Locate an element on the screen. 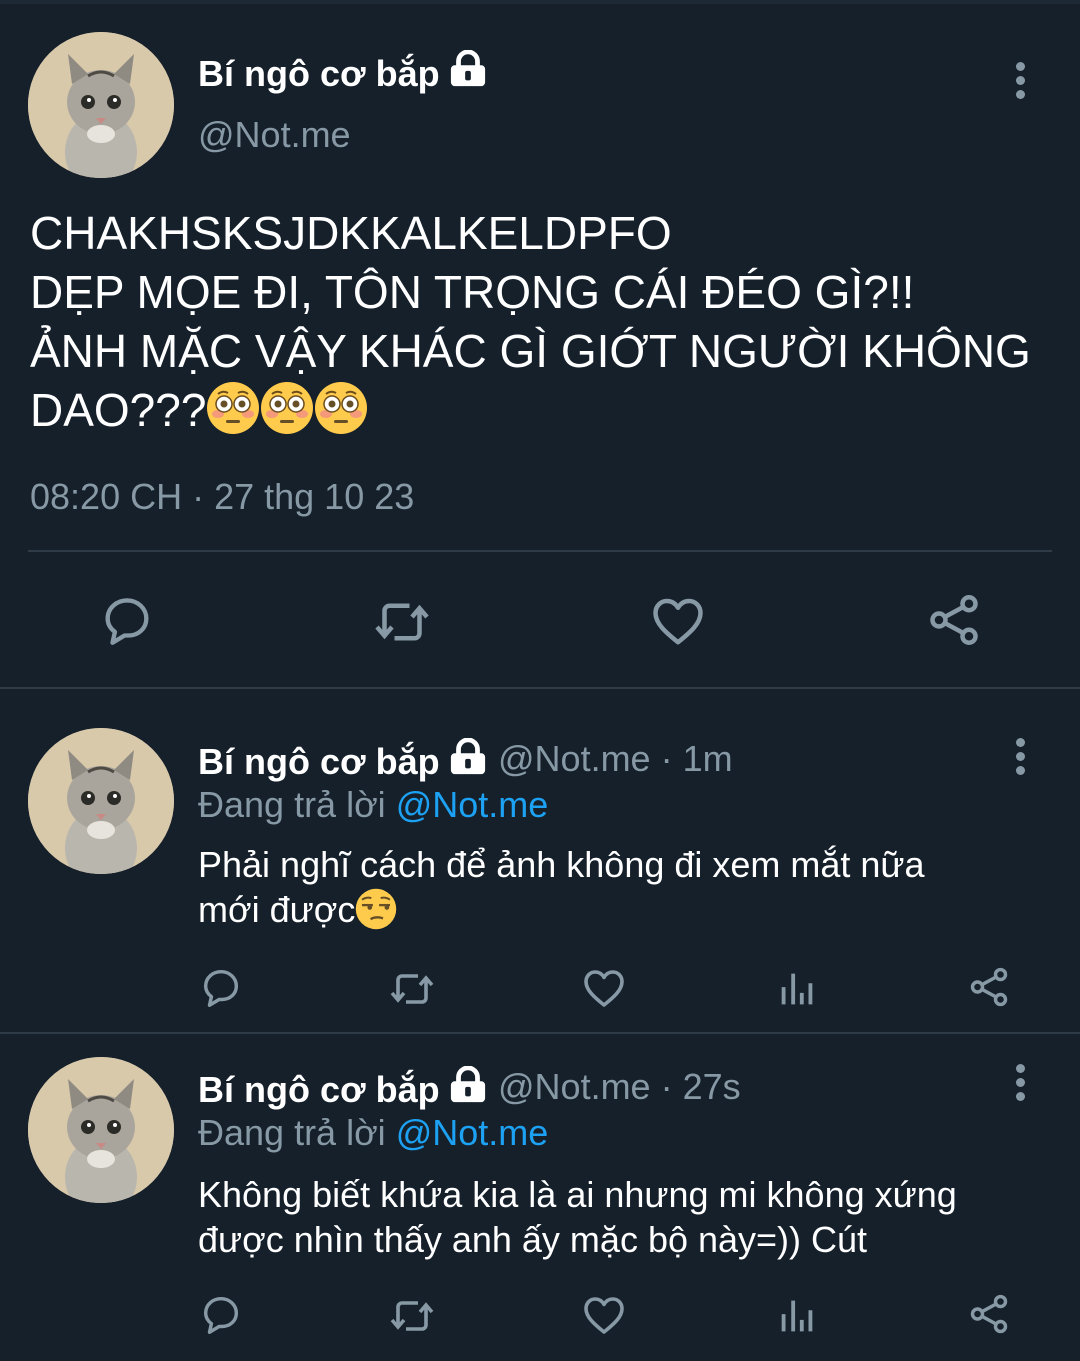 The height and width of the screenshot is (1361, 1080). tweet-text-line: DẸP MỌE ĐI, TÔN TRỌNG CÁI ĐÉO GÌ?!! is located at coordinates (472, 292).